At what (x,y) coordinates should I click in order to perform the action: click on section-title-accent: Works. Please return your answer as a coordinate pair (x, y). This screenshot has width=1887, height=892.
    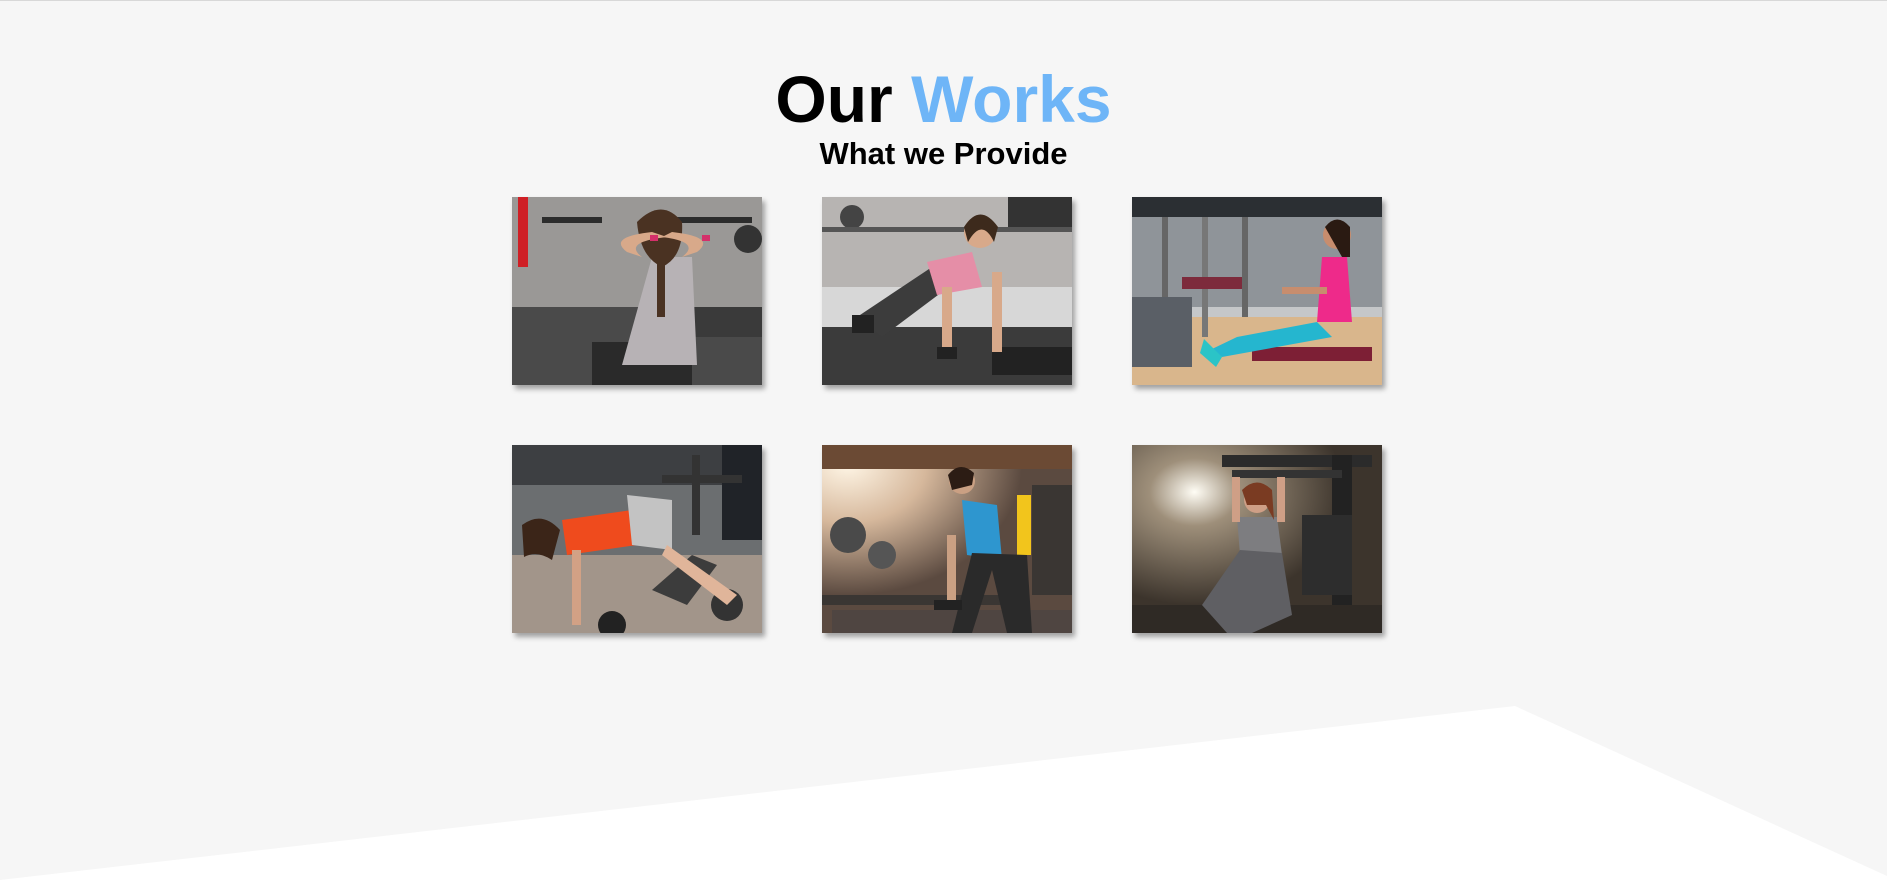
    Looking at the image, I should click on (1011, 99).